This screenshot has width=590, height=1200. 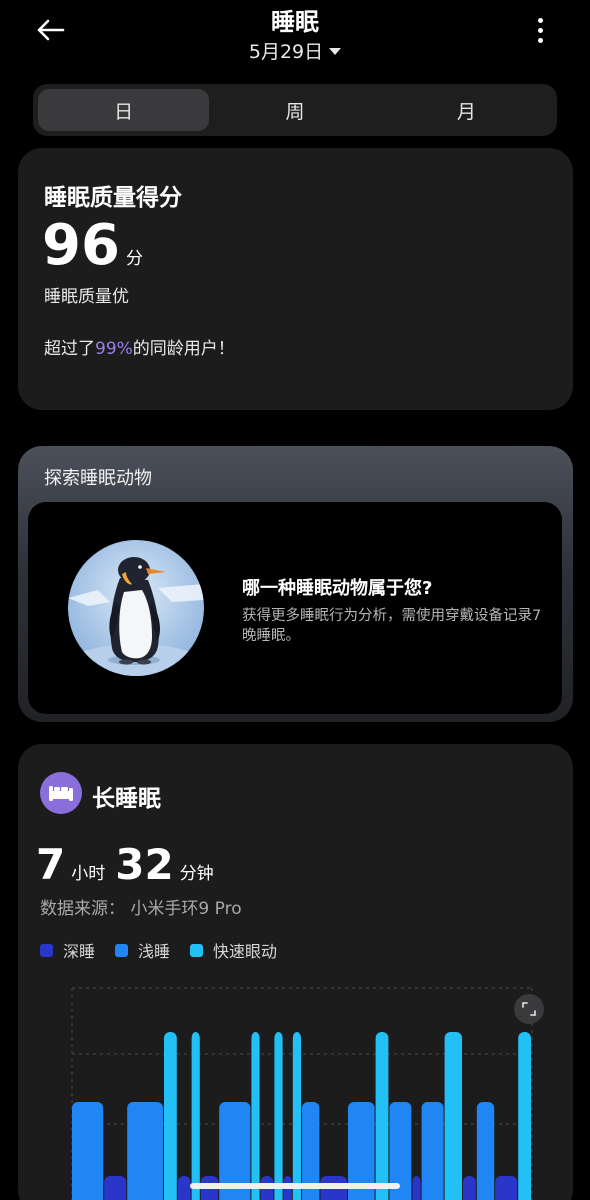 I want to click on legend-label-deep: 深睡, so click(x=79, y=951).